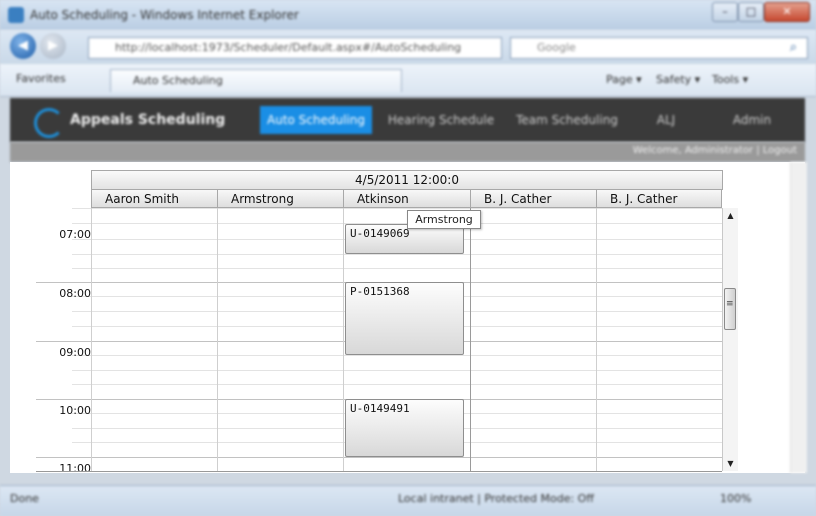 The image size is (816, 516). I want to click on tab-title: Auto Scheduling, so click(178, 80).